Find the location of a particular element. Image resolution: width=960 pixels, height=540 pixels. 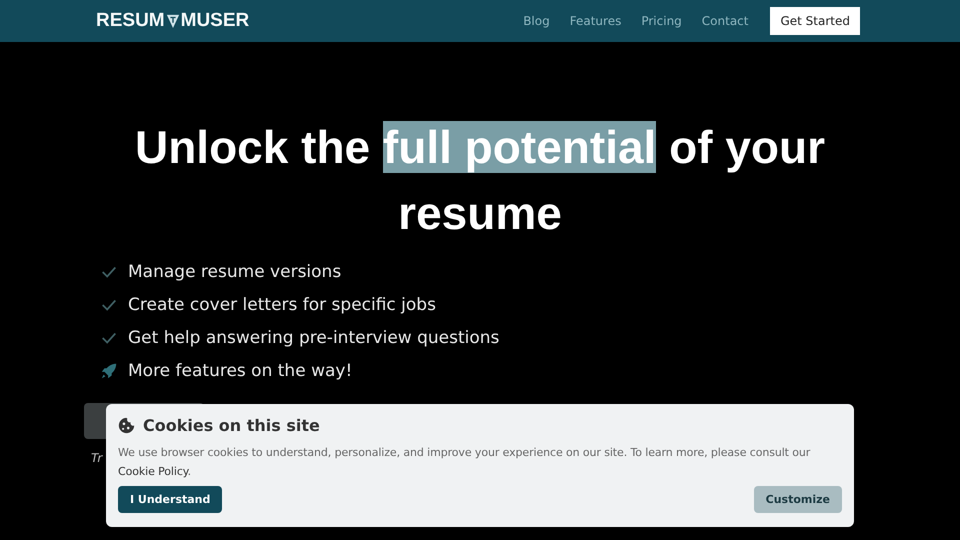

feature-text: More features on the way! is located at coordinates (240, 371).